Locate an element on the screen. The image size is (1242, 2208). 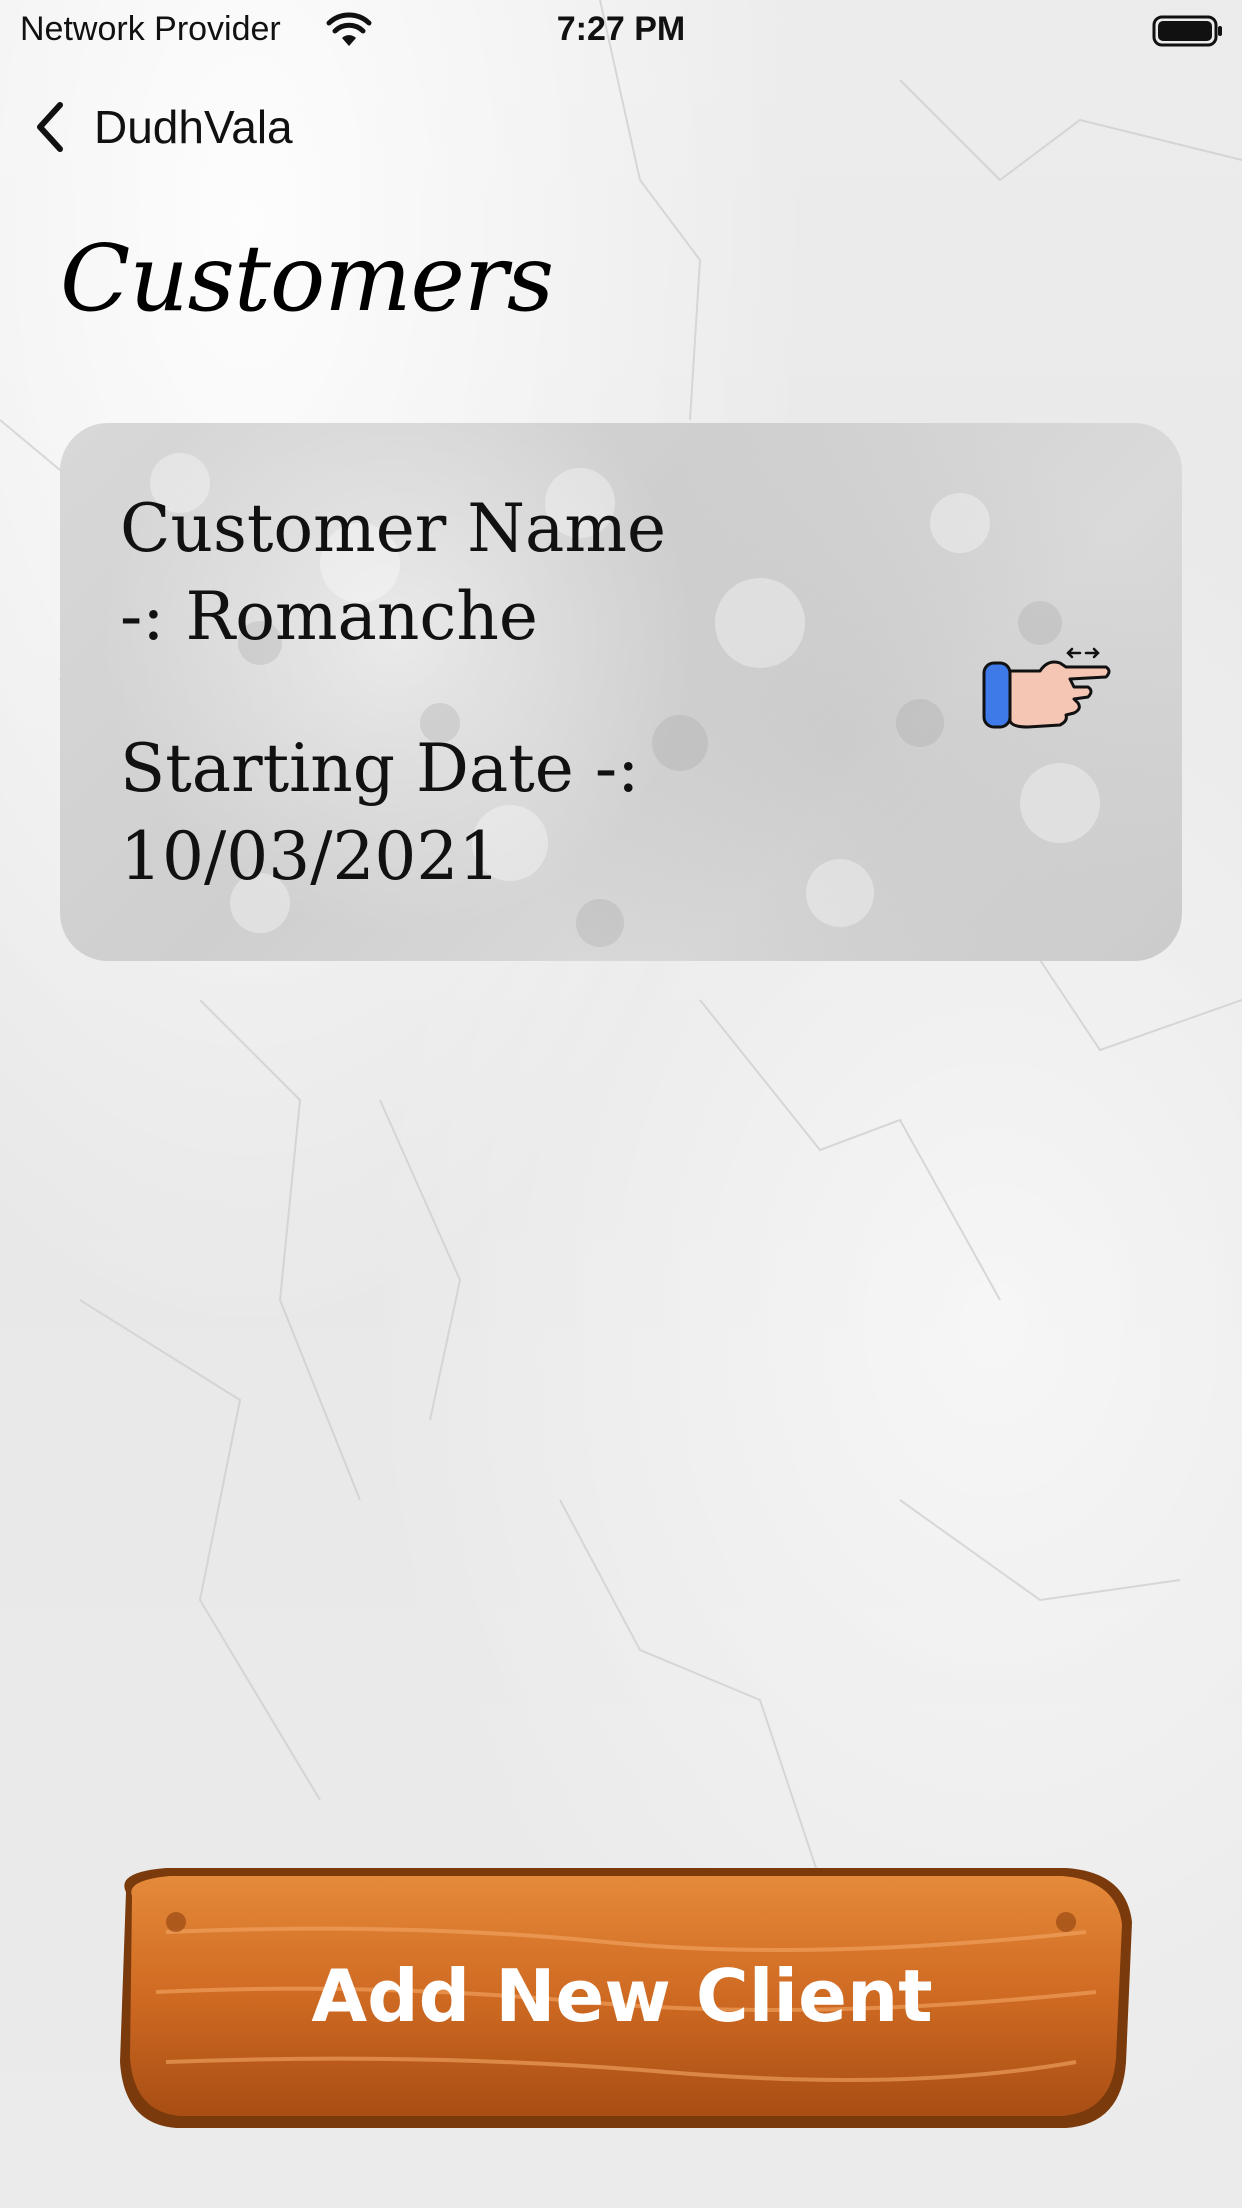
battery-icon is located at coordinates (1187, 31).